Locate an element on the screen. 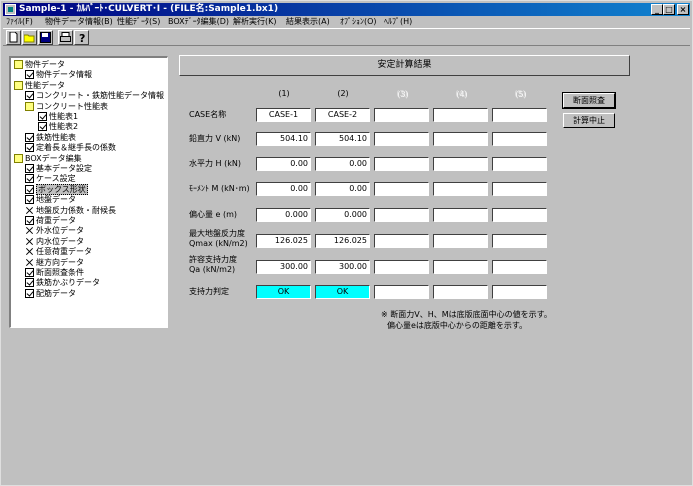  column-header: (4) is located at coordinates (461, 93).